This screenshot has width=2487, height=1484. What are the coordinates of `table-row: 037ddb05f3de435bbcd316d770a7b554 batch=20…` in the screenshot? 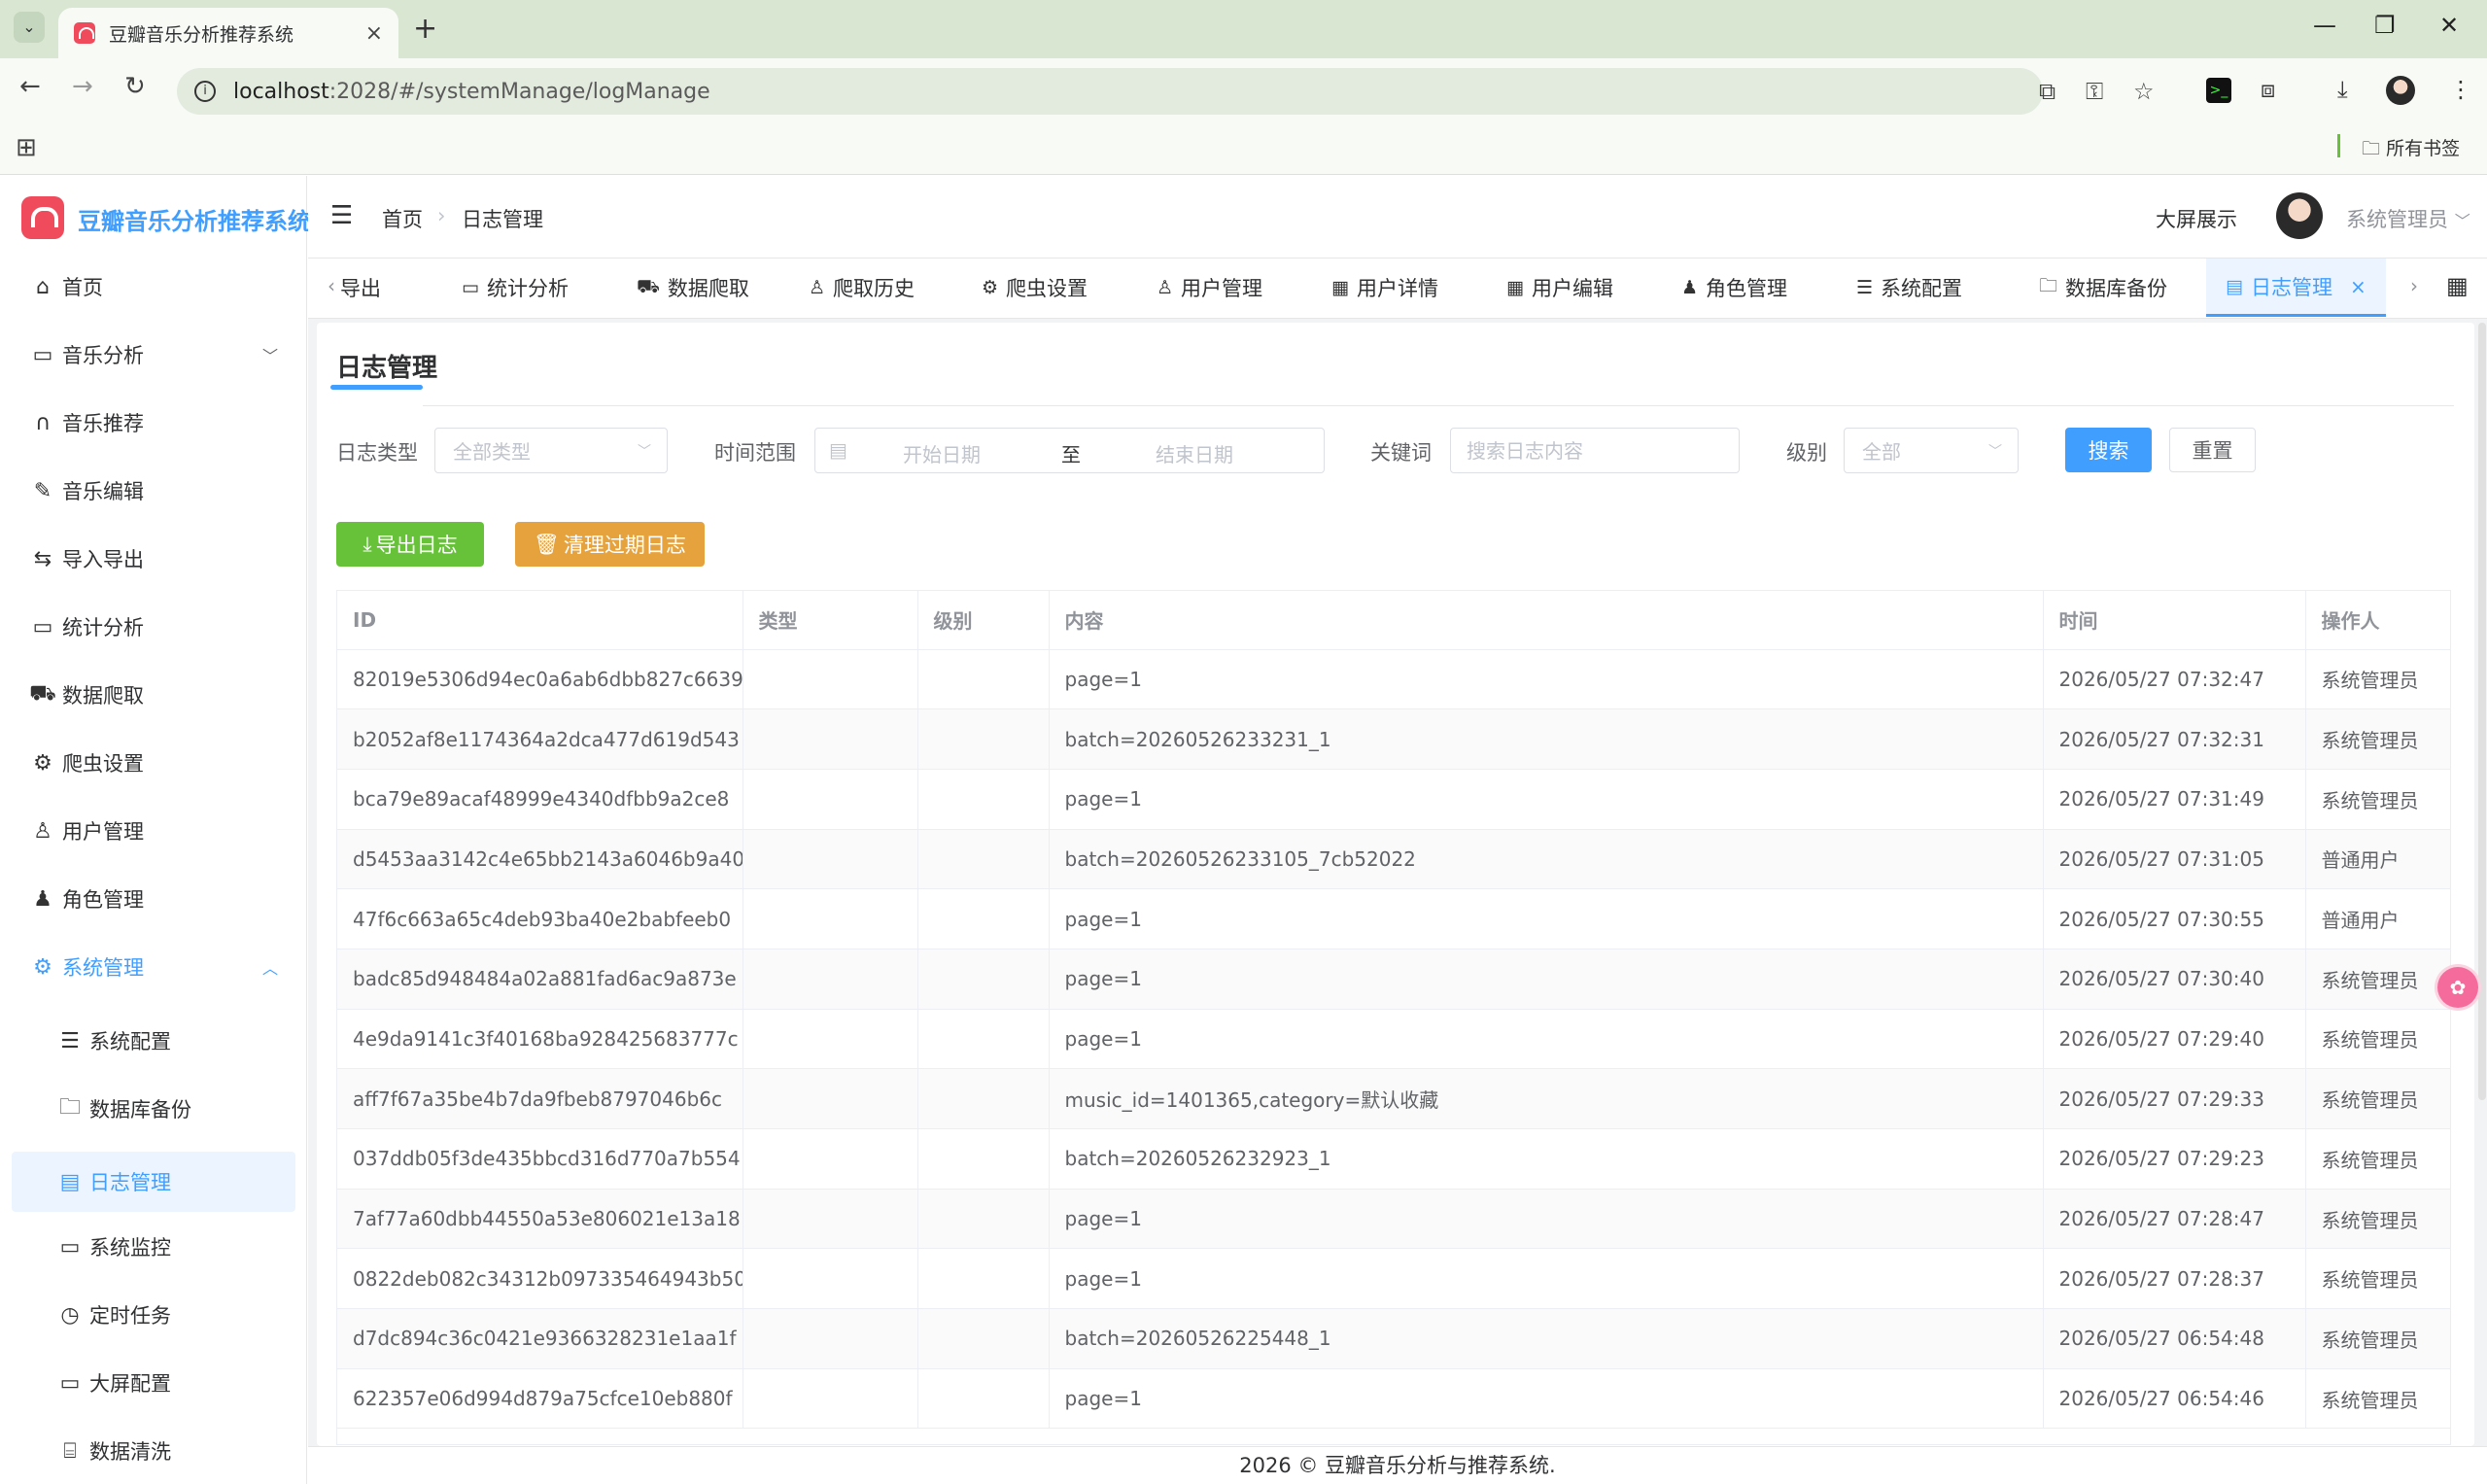 It's located at (1393, 1159).